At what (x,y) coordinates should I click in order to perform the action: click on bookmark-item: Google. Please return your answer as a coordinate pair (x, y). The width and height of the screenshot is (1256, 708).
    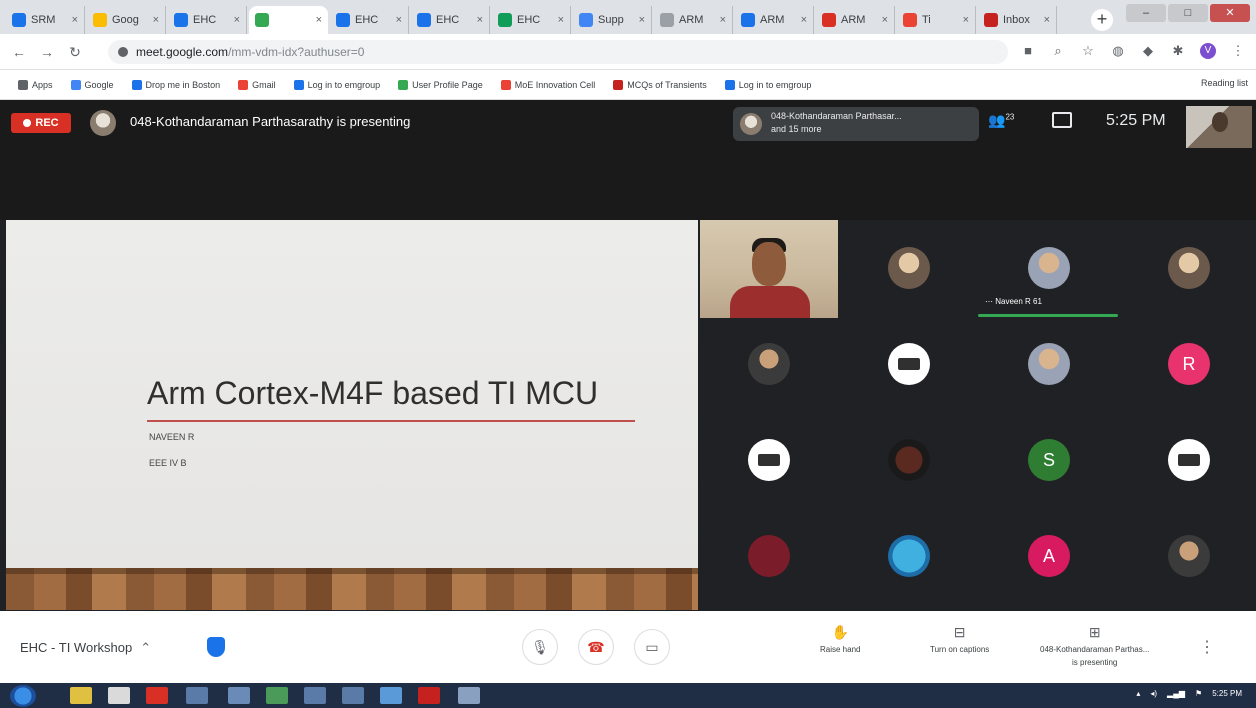
    Looking at the image, I should click on (92, 84).